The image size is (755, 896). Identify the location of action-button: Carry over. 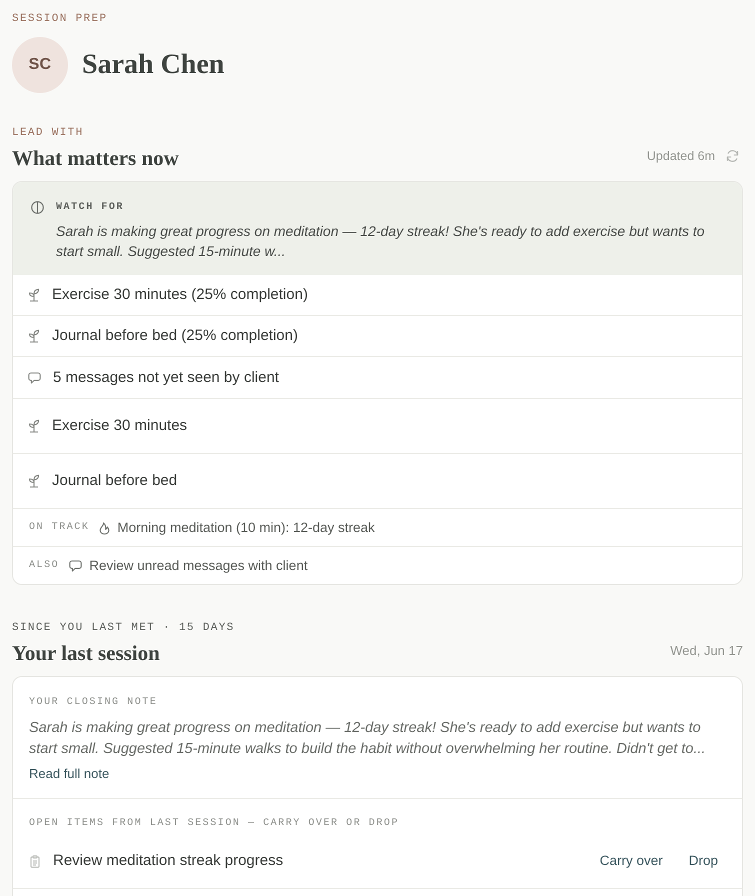
(631, 861).